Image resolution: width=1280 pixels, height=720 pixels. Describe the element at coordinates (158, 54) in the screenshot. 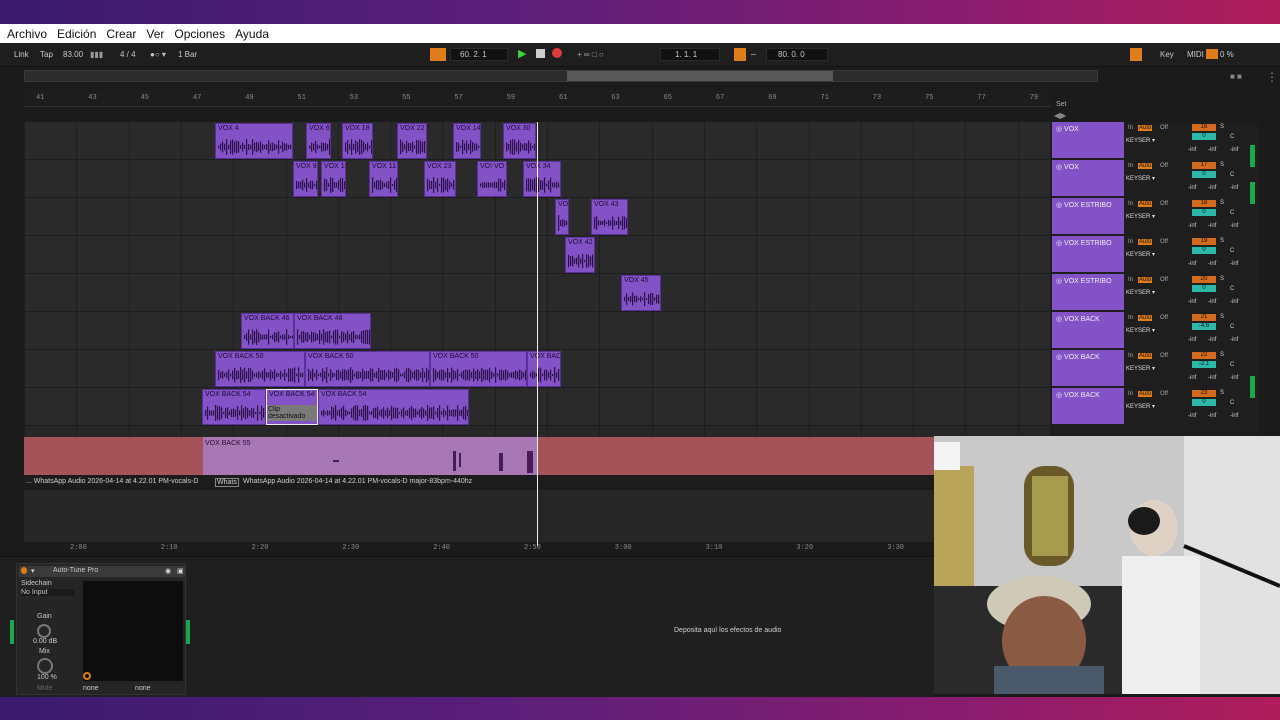

I see `record-quantize-icon: ●○ ▾` at that location.